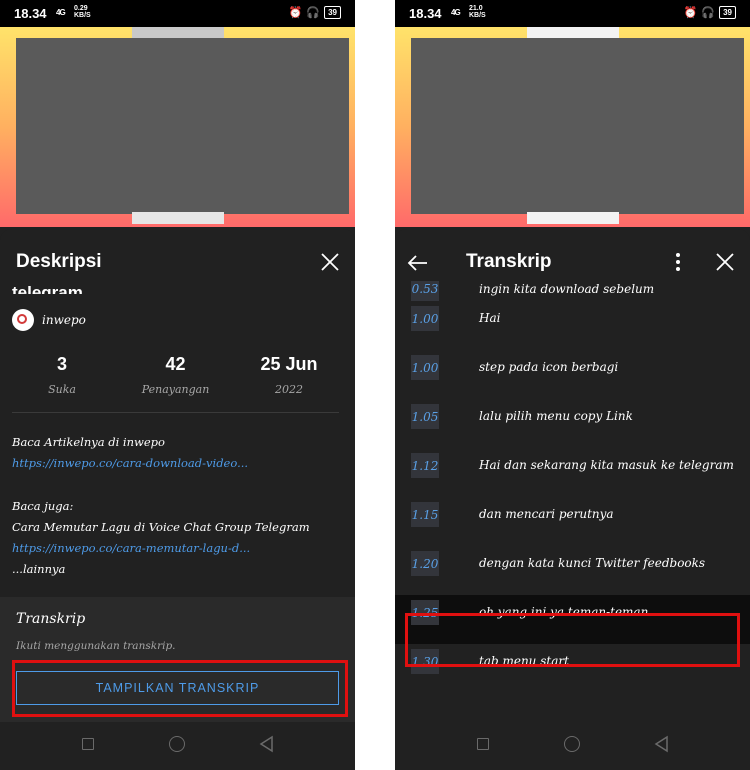  What do you see at coordinates (509, 261) in the screenshot?
I see `panel-title: Transkrip` at bounding box center [509, 261].